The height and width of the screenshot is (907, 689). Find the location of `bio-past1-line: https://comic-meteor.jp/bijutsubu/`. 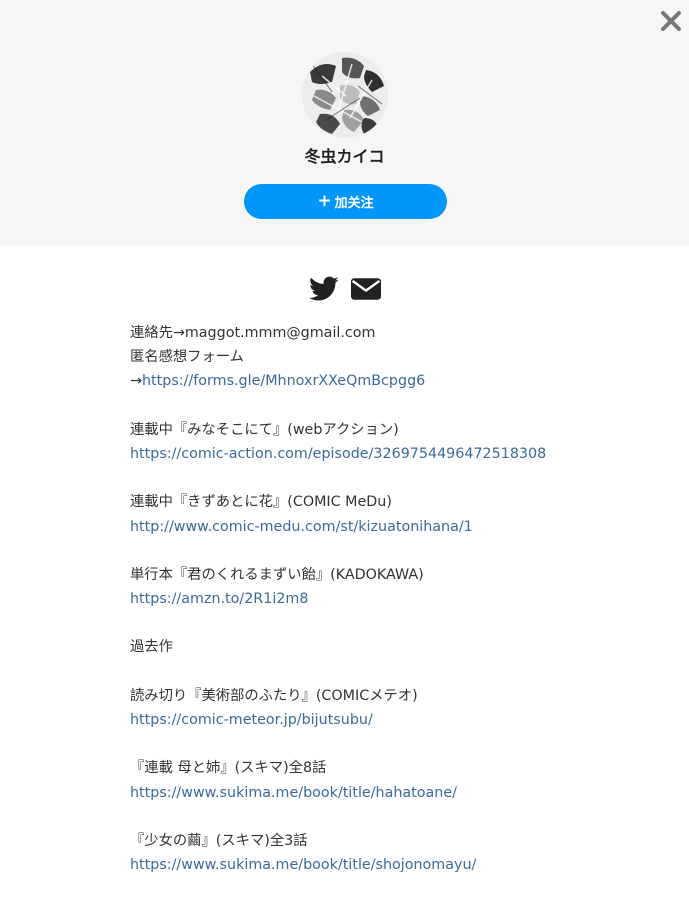

bio-past1-line: https://comic-meteor.jp/bijutsubu/ is located at coordinates (390, 720).